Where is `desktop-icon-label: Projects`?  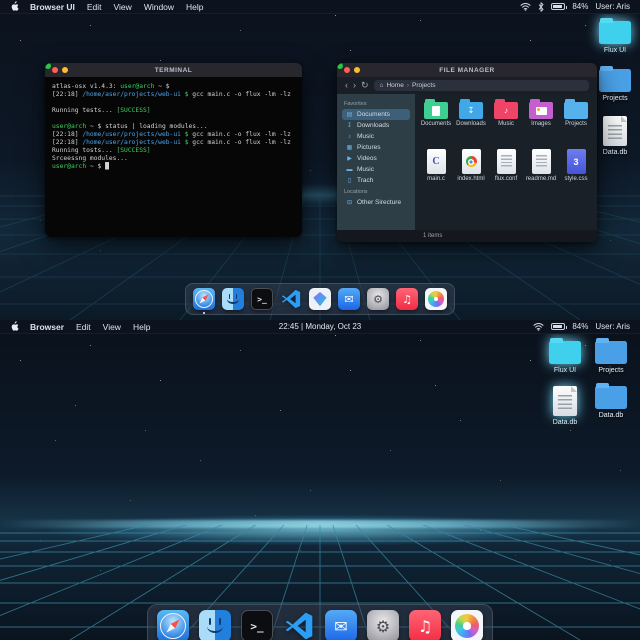 desktop-icon-label: Projects is located at coordinates (615, 98).